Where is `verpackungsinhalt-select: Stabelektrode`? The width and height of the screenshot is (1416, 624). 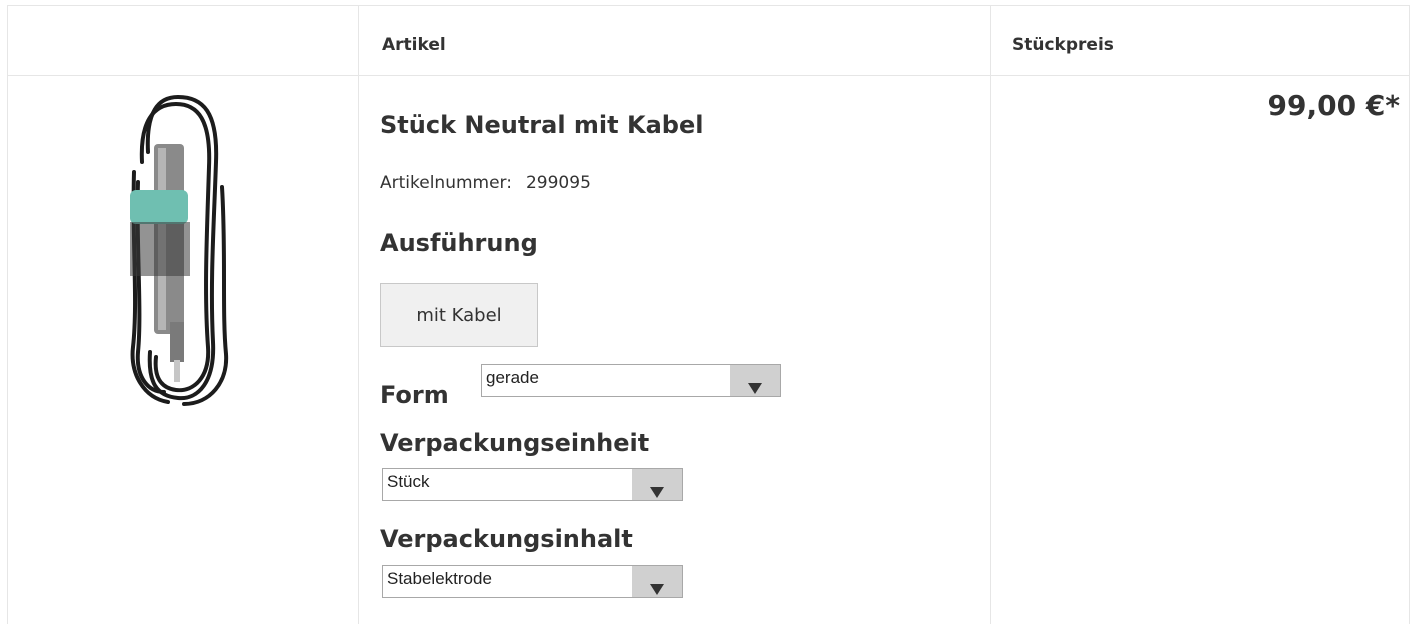 verpackungsinhalt-select: Stabelektrode is located at coordinates (532, 581).